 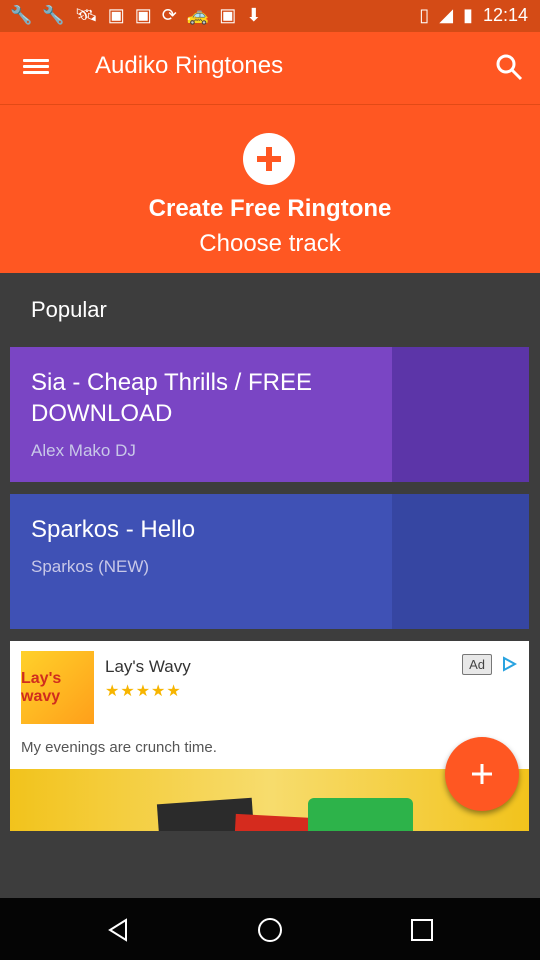 What do you see at coordinates (36, 67) in the screenshot?
I see `hamburger-menu-icon` at bounding box center [36, 67].